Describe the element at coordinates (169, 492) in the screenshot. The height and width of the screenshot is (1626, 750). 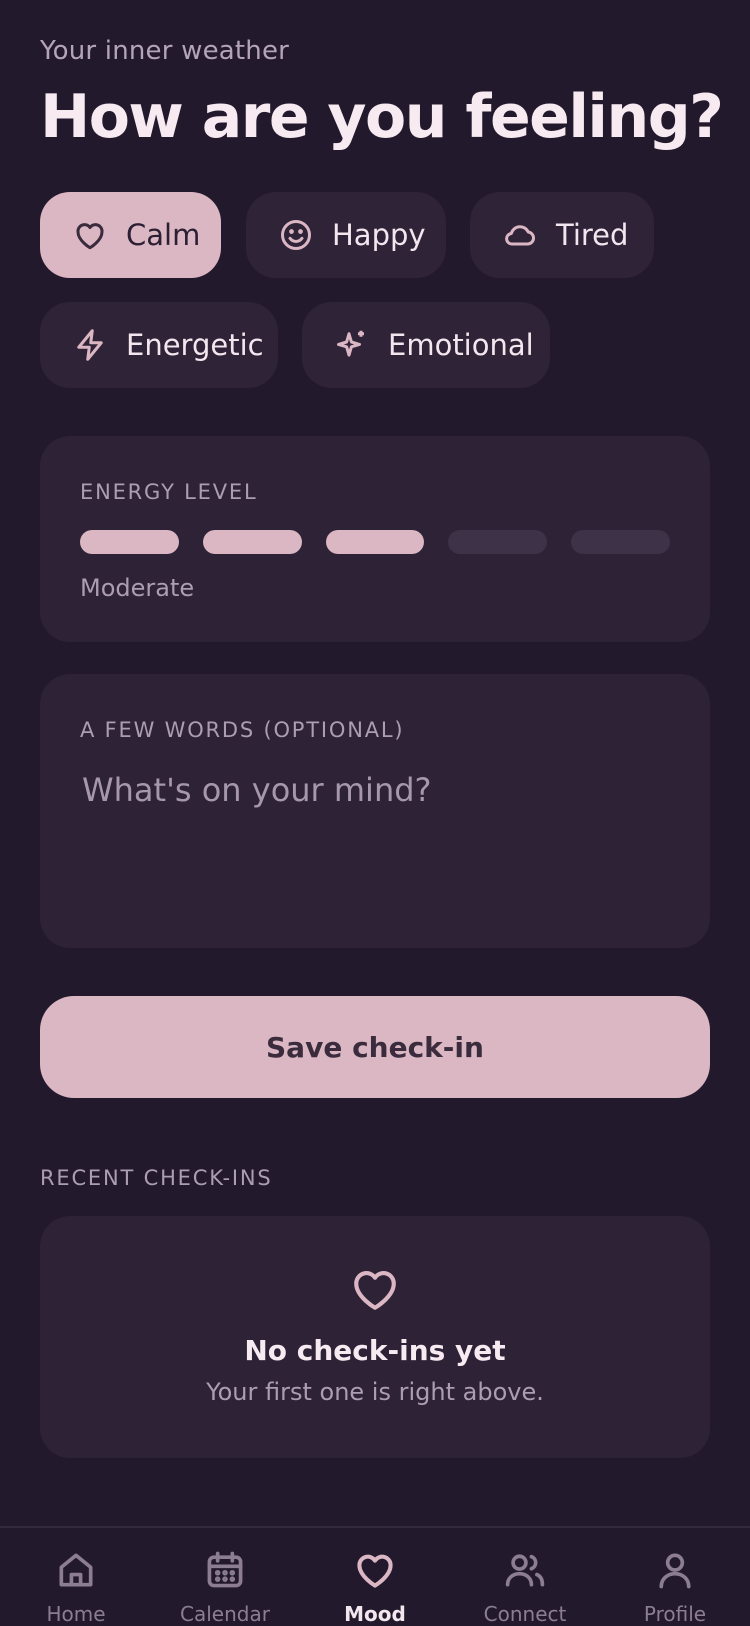
I see `energy-label: ENERGY LEVEL` at that location.